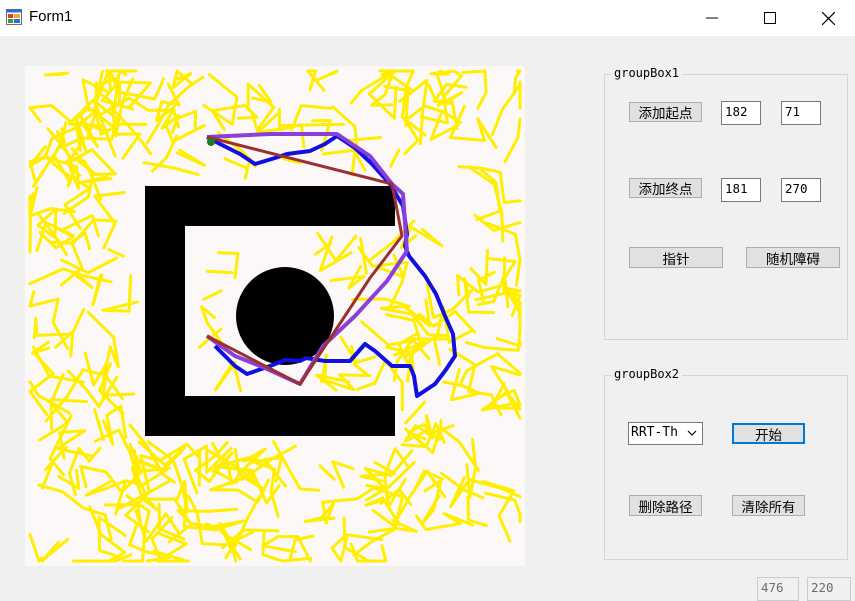 This screenshot has height=601, width=855. What do you see at coordinates (647, 73) in the screenshot?
I see `group-box-1-legend: groupBox1` at bounding box center [647, 73].